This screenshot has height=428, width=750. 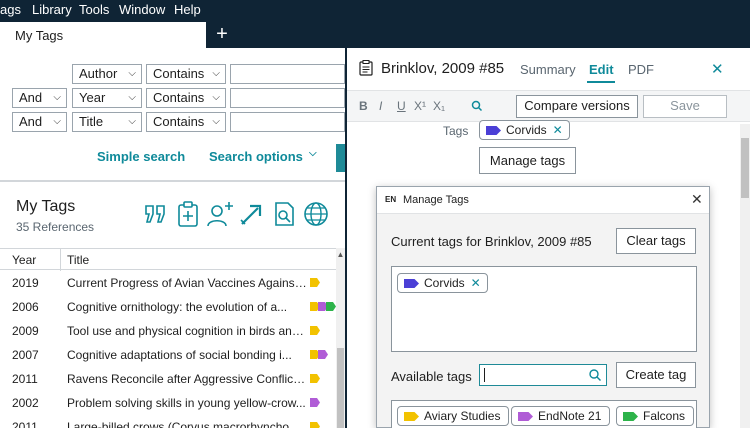 I want to click on select-value: And, so click(x=31, y=97).